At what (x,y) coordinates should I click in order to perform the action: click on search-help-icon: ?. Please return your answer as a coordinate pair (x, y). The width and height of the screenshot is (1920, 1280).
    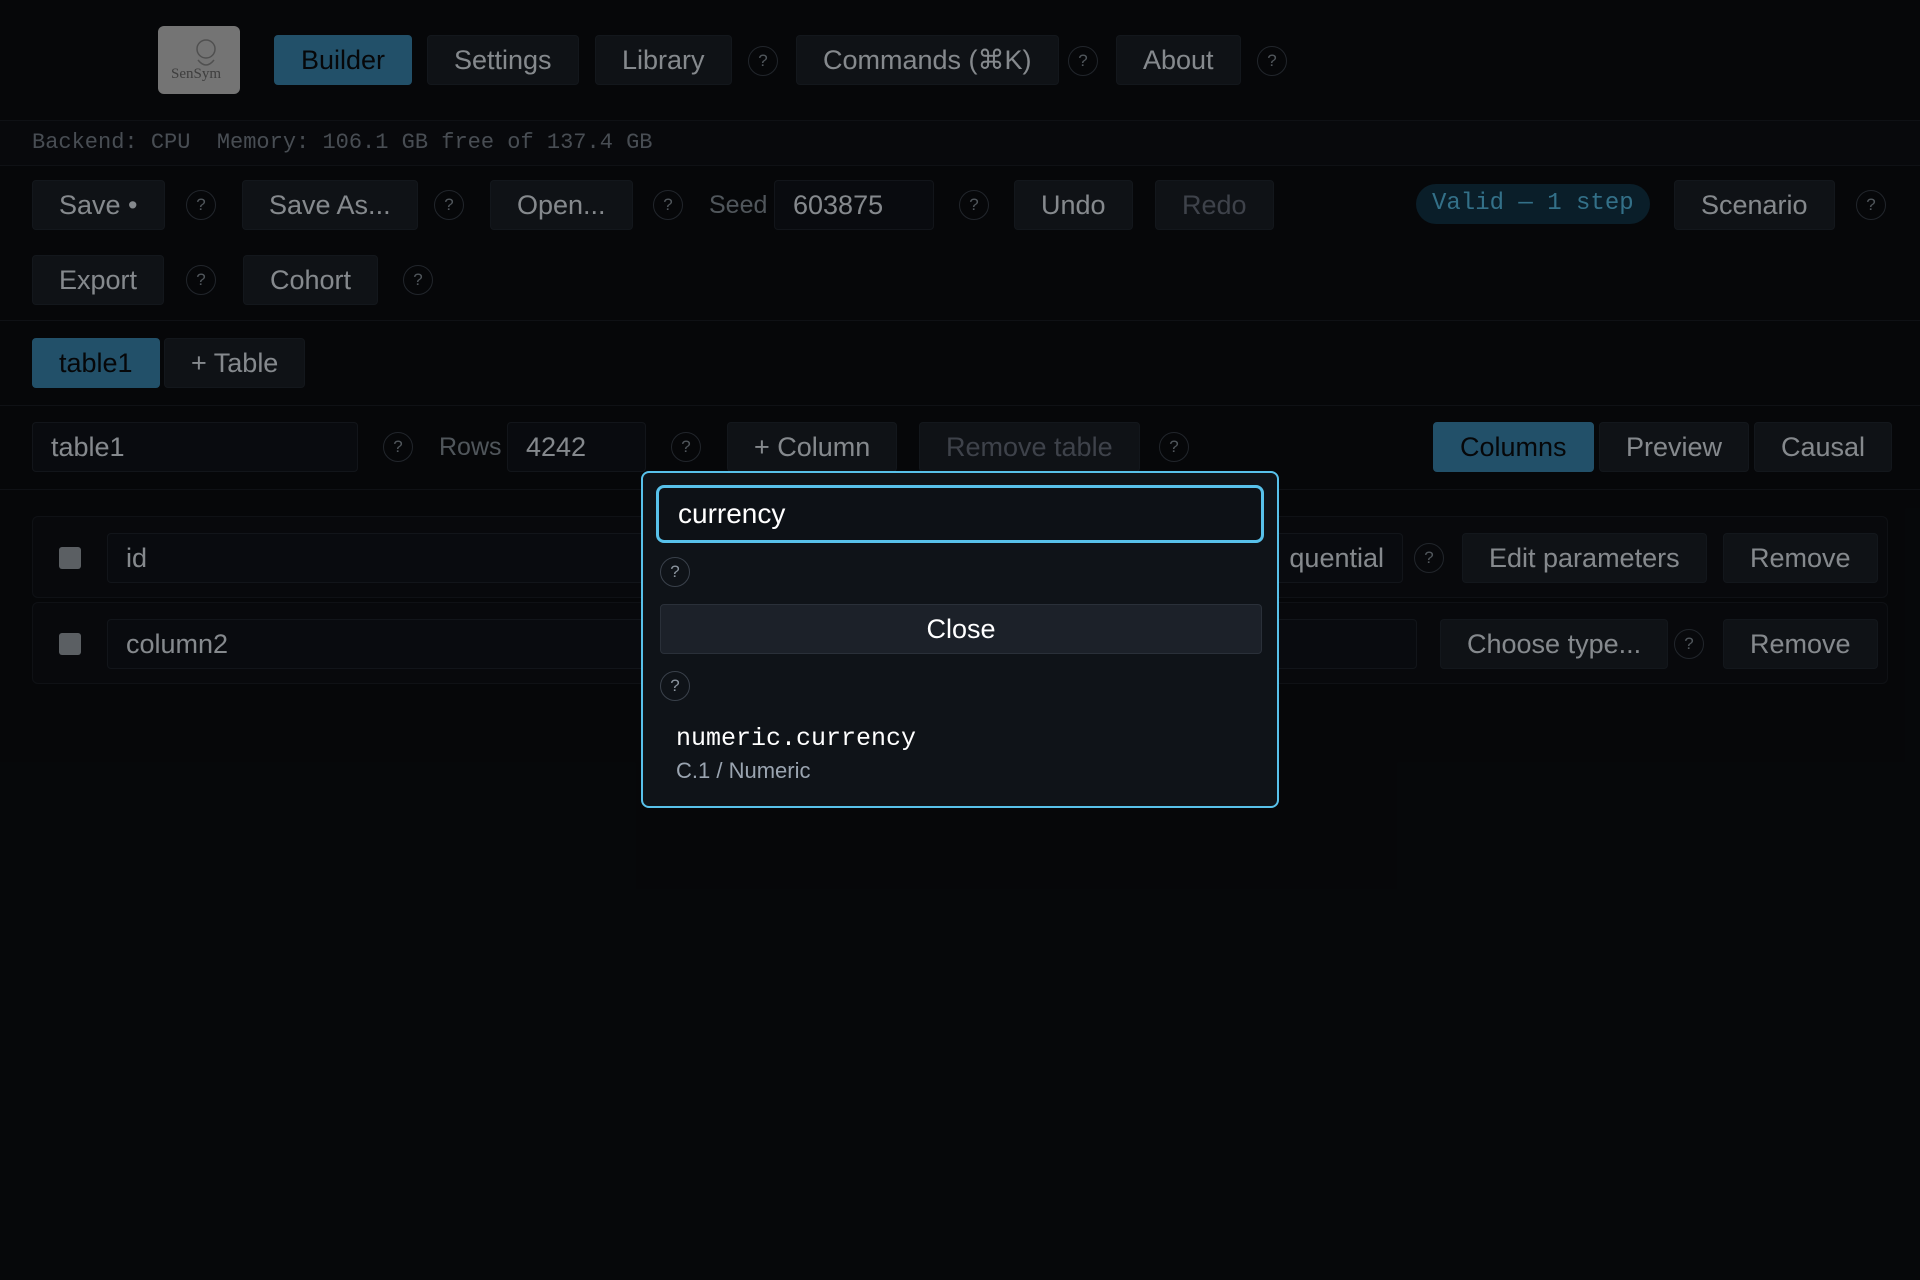
    Looking at the image, I should click on (675, 572).